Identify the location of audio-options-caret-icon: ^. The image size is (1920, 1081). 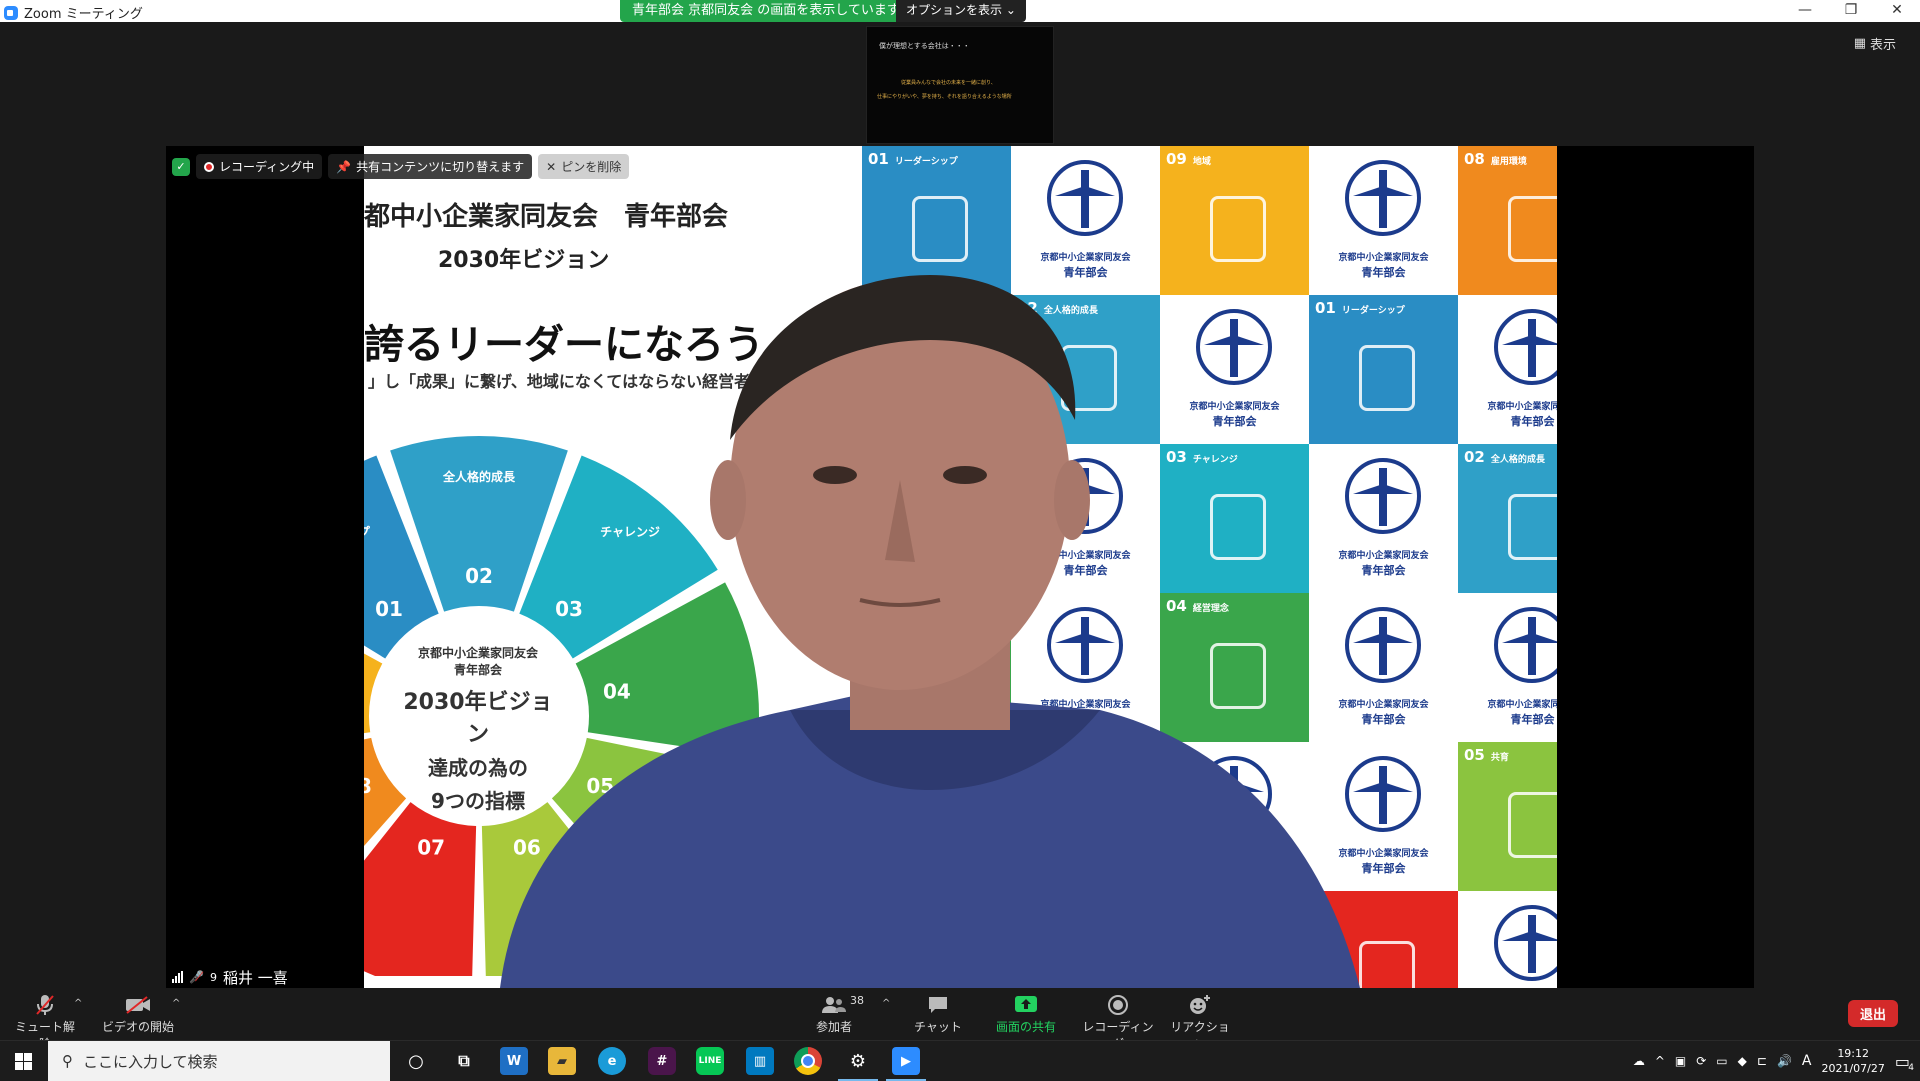
(78, 1003).